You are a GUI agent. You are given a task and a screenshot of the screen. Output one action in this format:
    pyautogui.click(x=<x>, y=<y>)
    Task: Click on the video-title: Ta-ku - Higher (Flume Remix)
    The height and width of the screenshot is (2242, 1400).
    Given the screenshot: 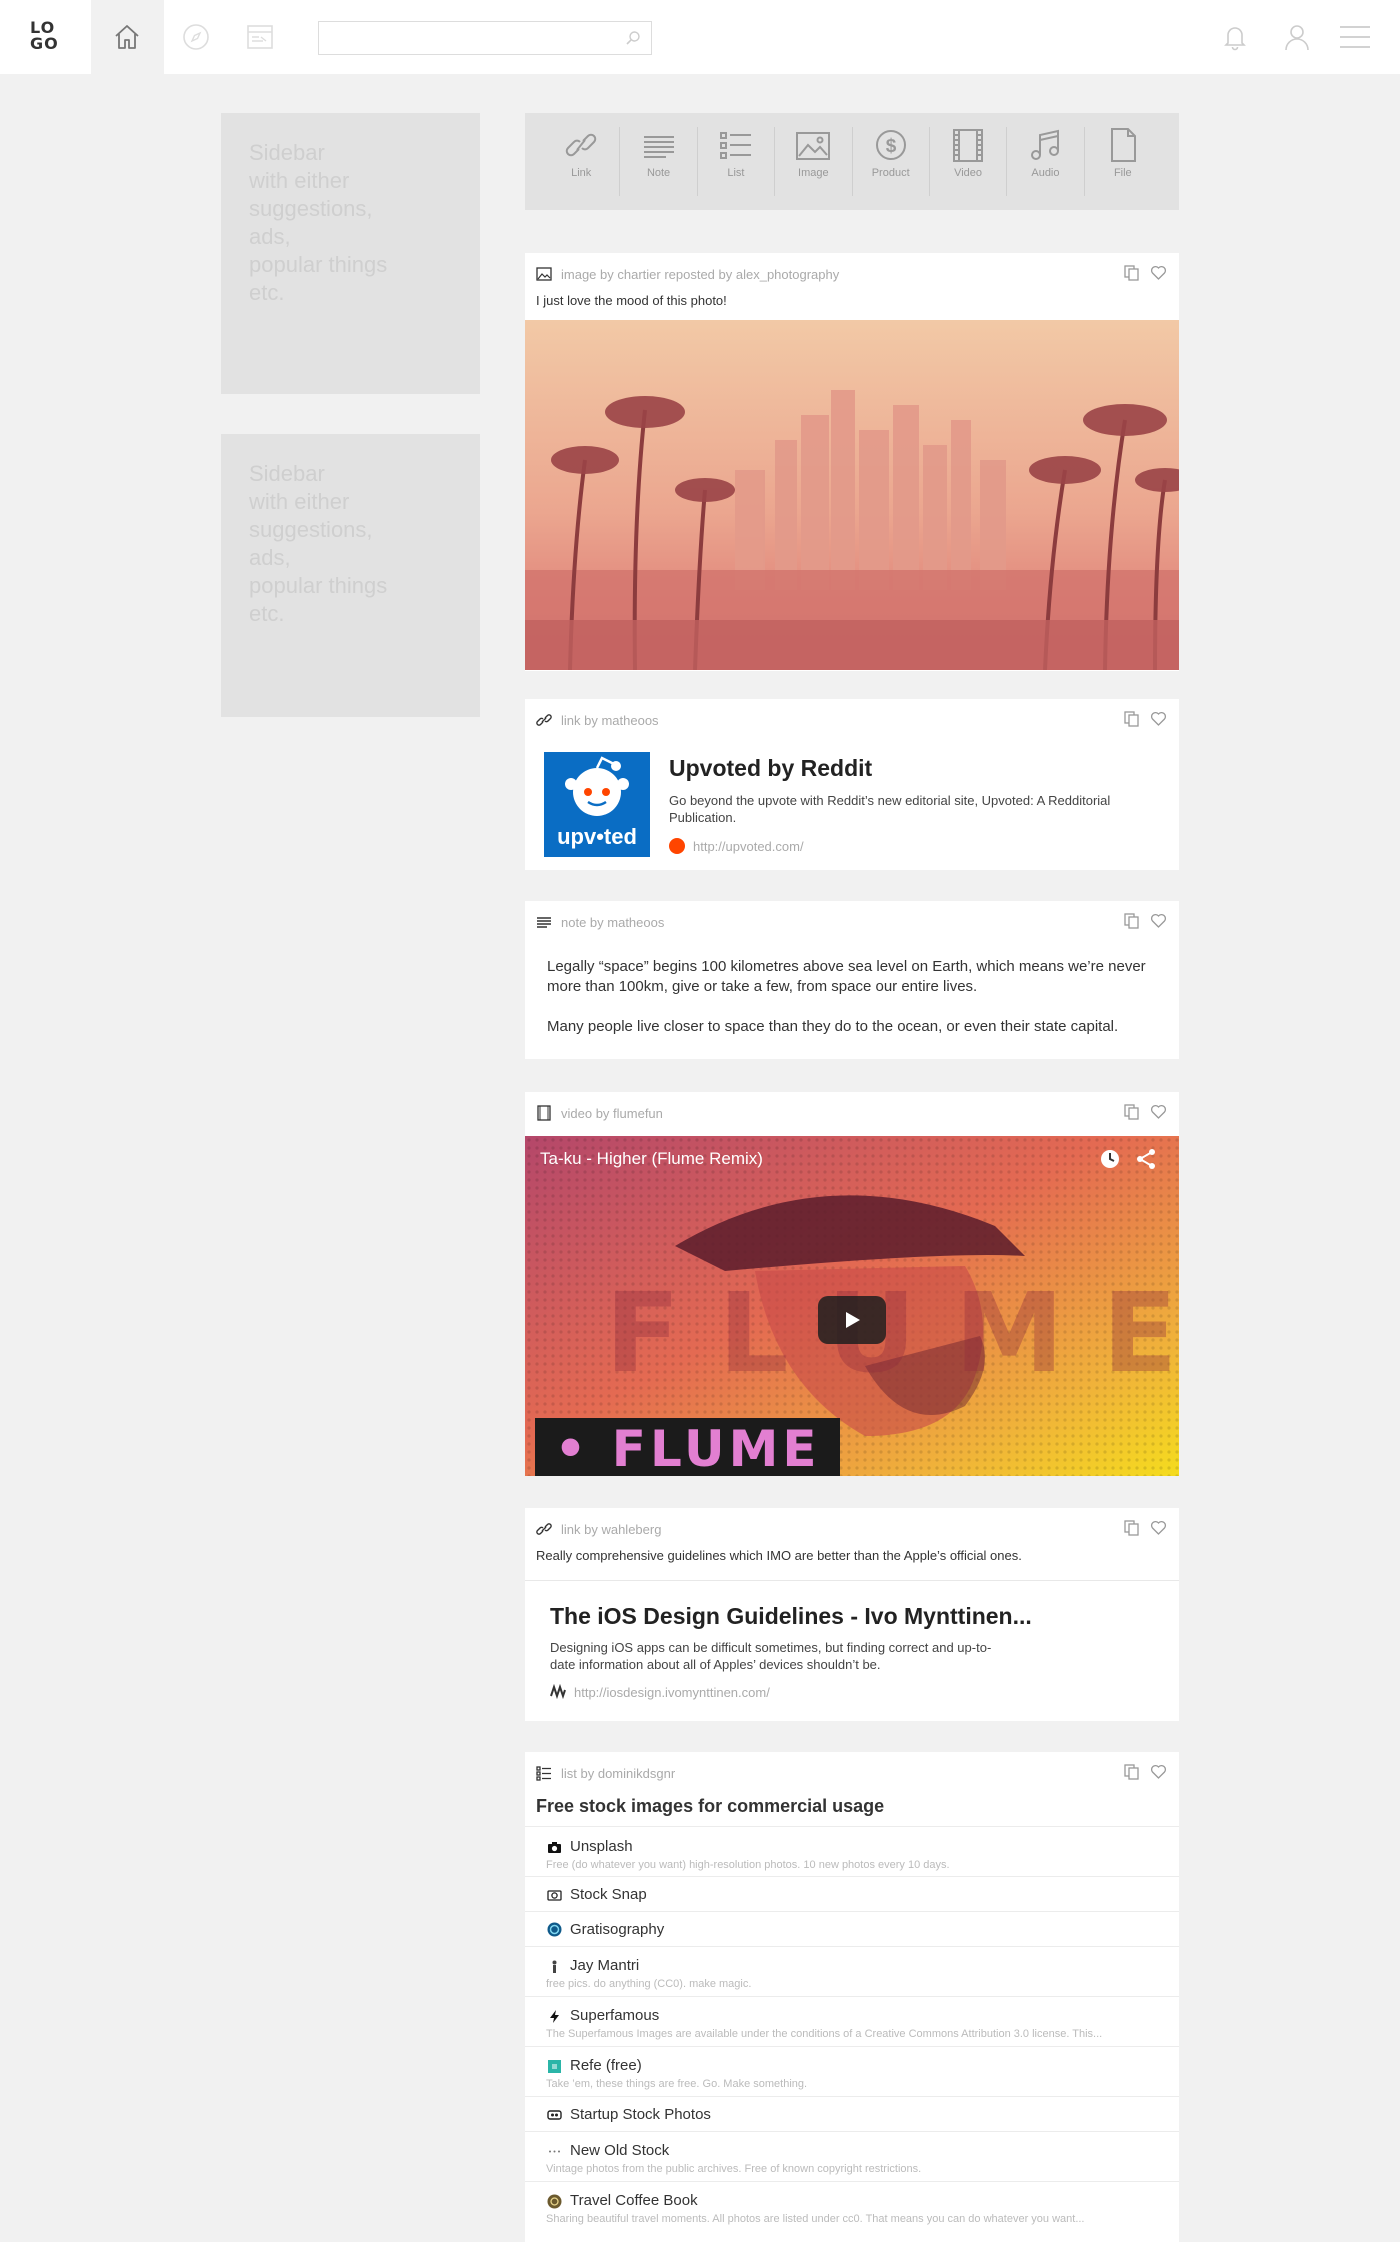 What is the action you would take?
    pyautogui.click(x=651, y=1159)
    